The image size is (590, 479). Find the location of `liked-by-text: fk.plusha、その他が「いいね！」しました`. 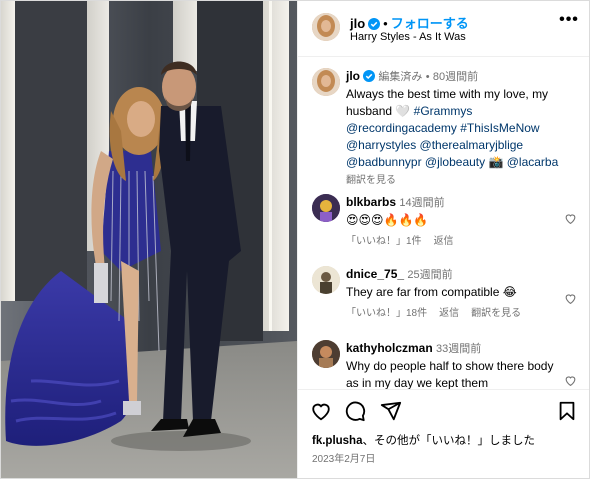

liked-by-text: fk.plusha、その他が「いいね！」しました is located at coordinates (423, 440).